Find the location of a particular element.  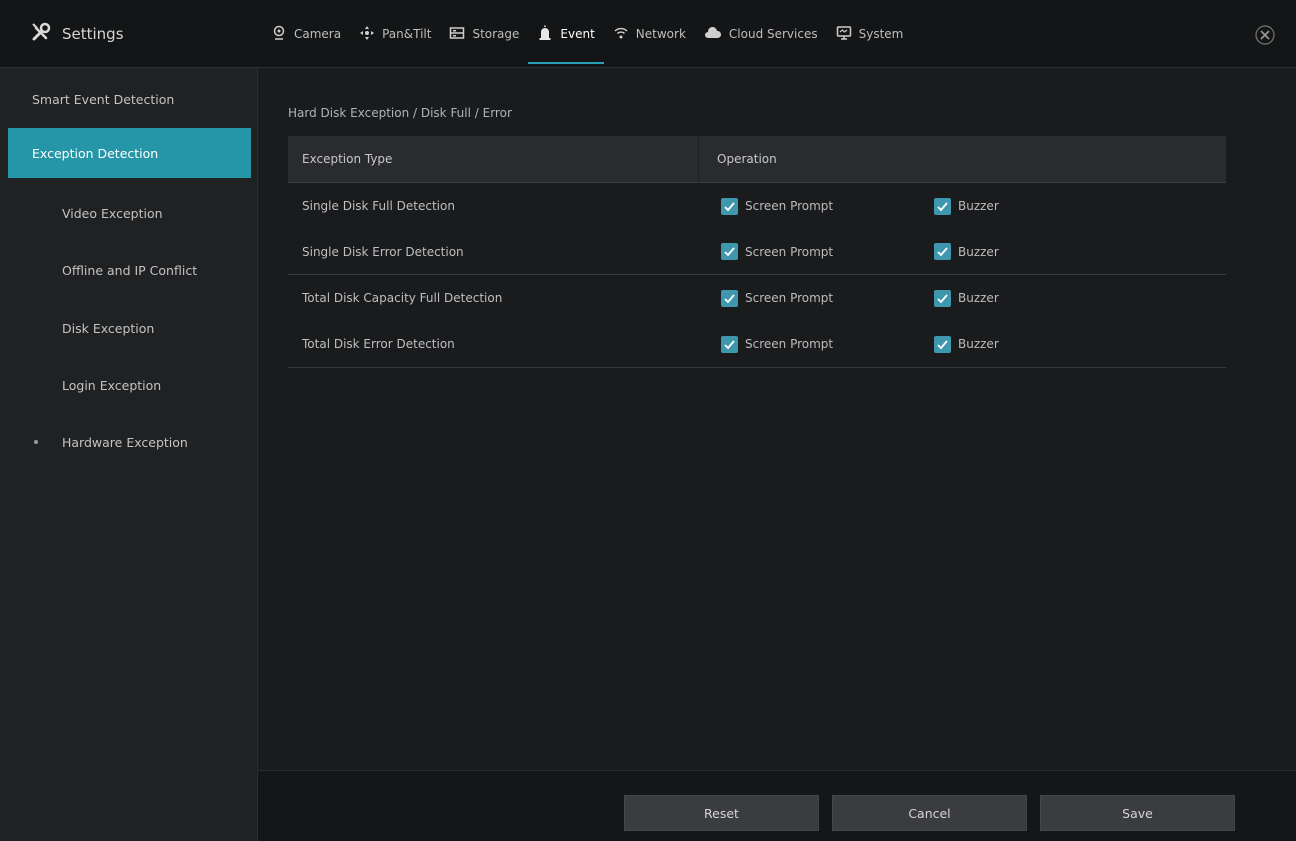

cloud-icon is located at coordinates (713, 34).